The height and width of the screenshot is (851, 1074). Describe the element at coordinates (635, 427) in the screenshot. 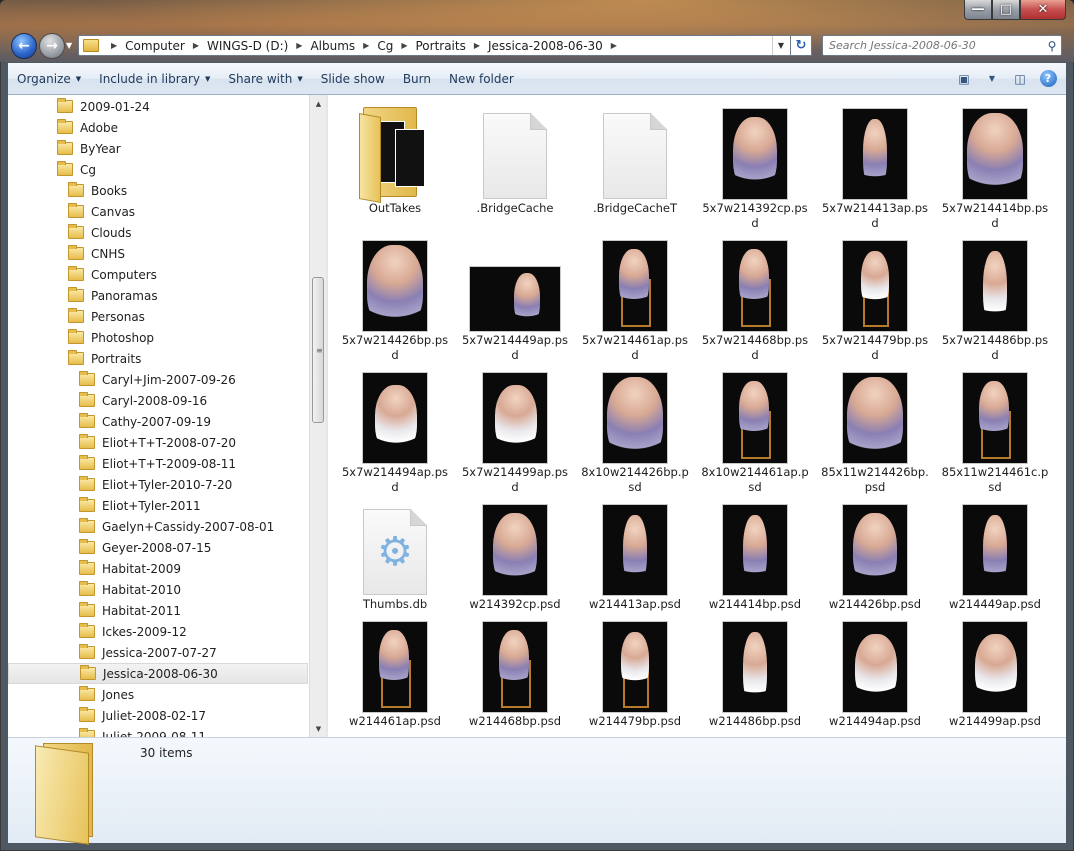

I see `file-item: 8x10w214426bp.psd` at that location.